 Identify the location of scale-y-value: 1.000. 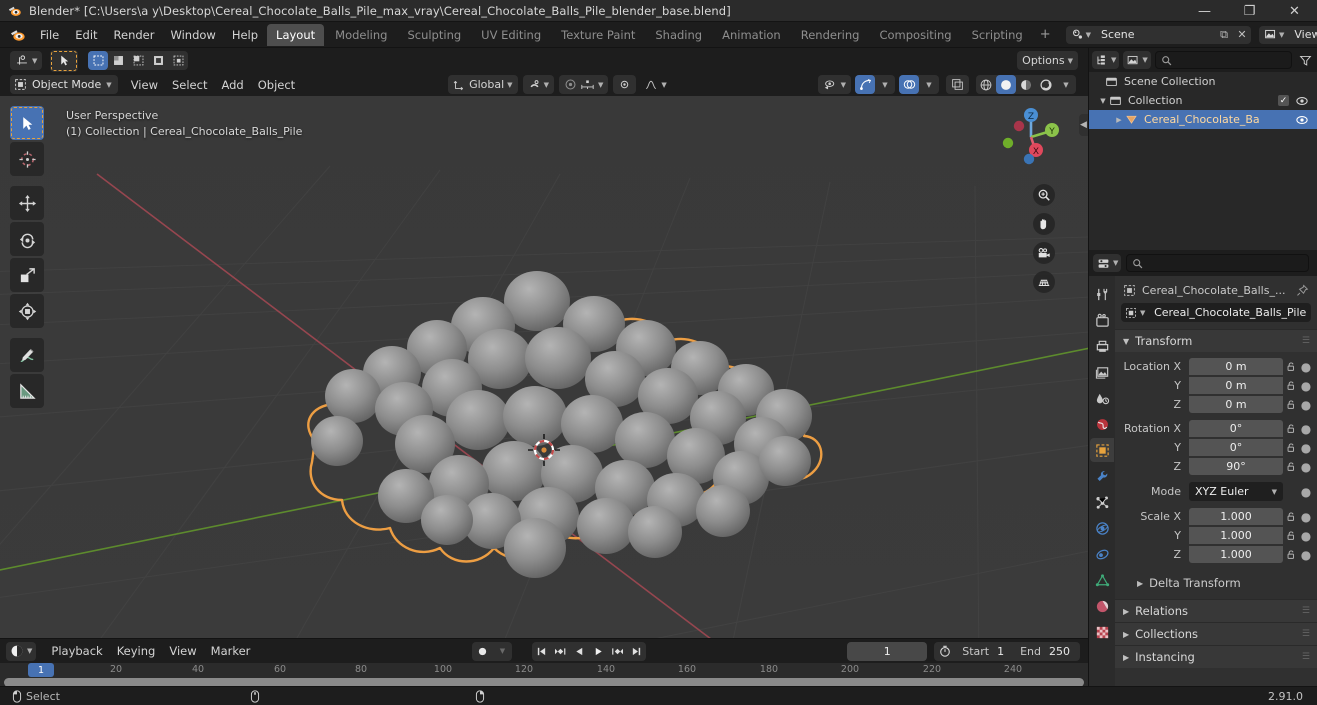
(1236, 535).